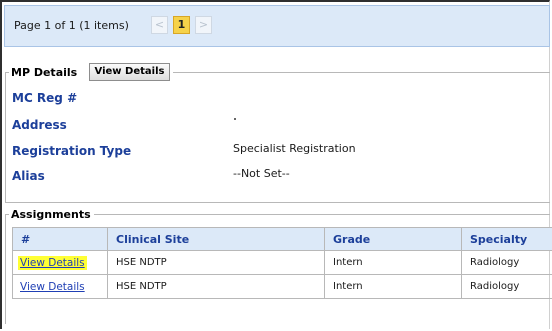  What do you see at coordinates (181, 25) in the screenshot?
I see `current-page-button: 1` at bounding box center [181, 25].